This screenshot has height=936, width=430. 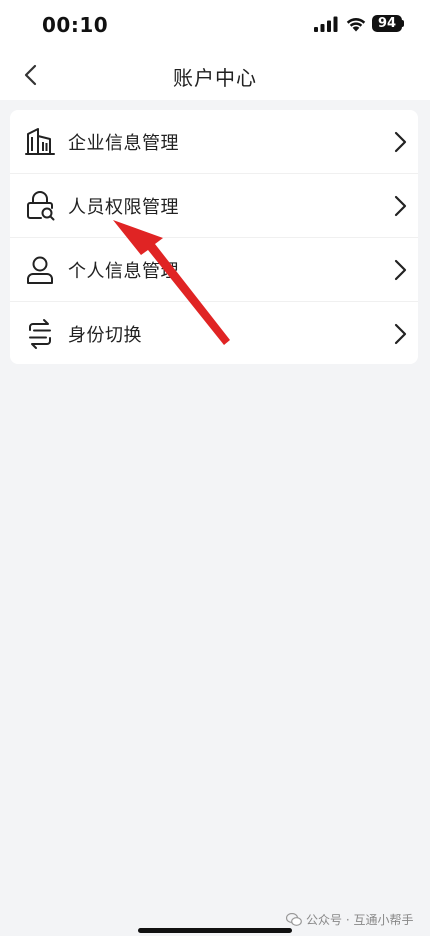 I want to click on person-icon, so click(x=40, y=270).